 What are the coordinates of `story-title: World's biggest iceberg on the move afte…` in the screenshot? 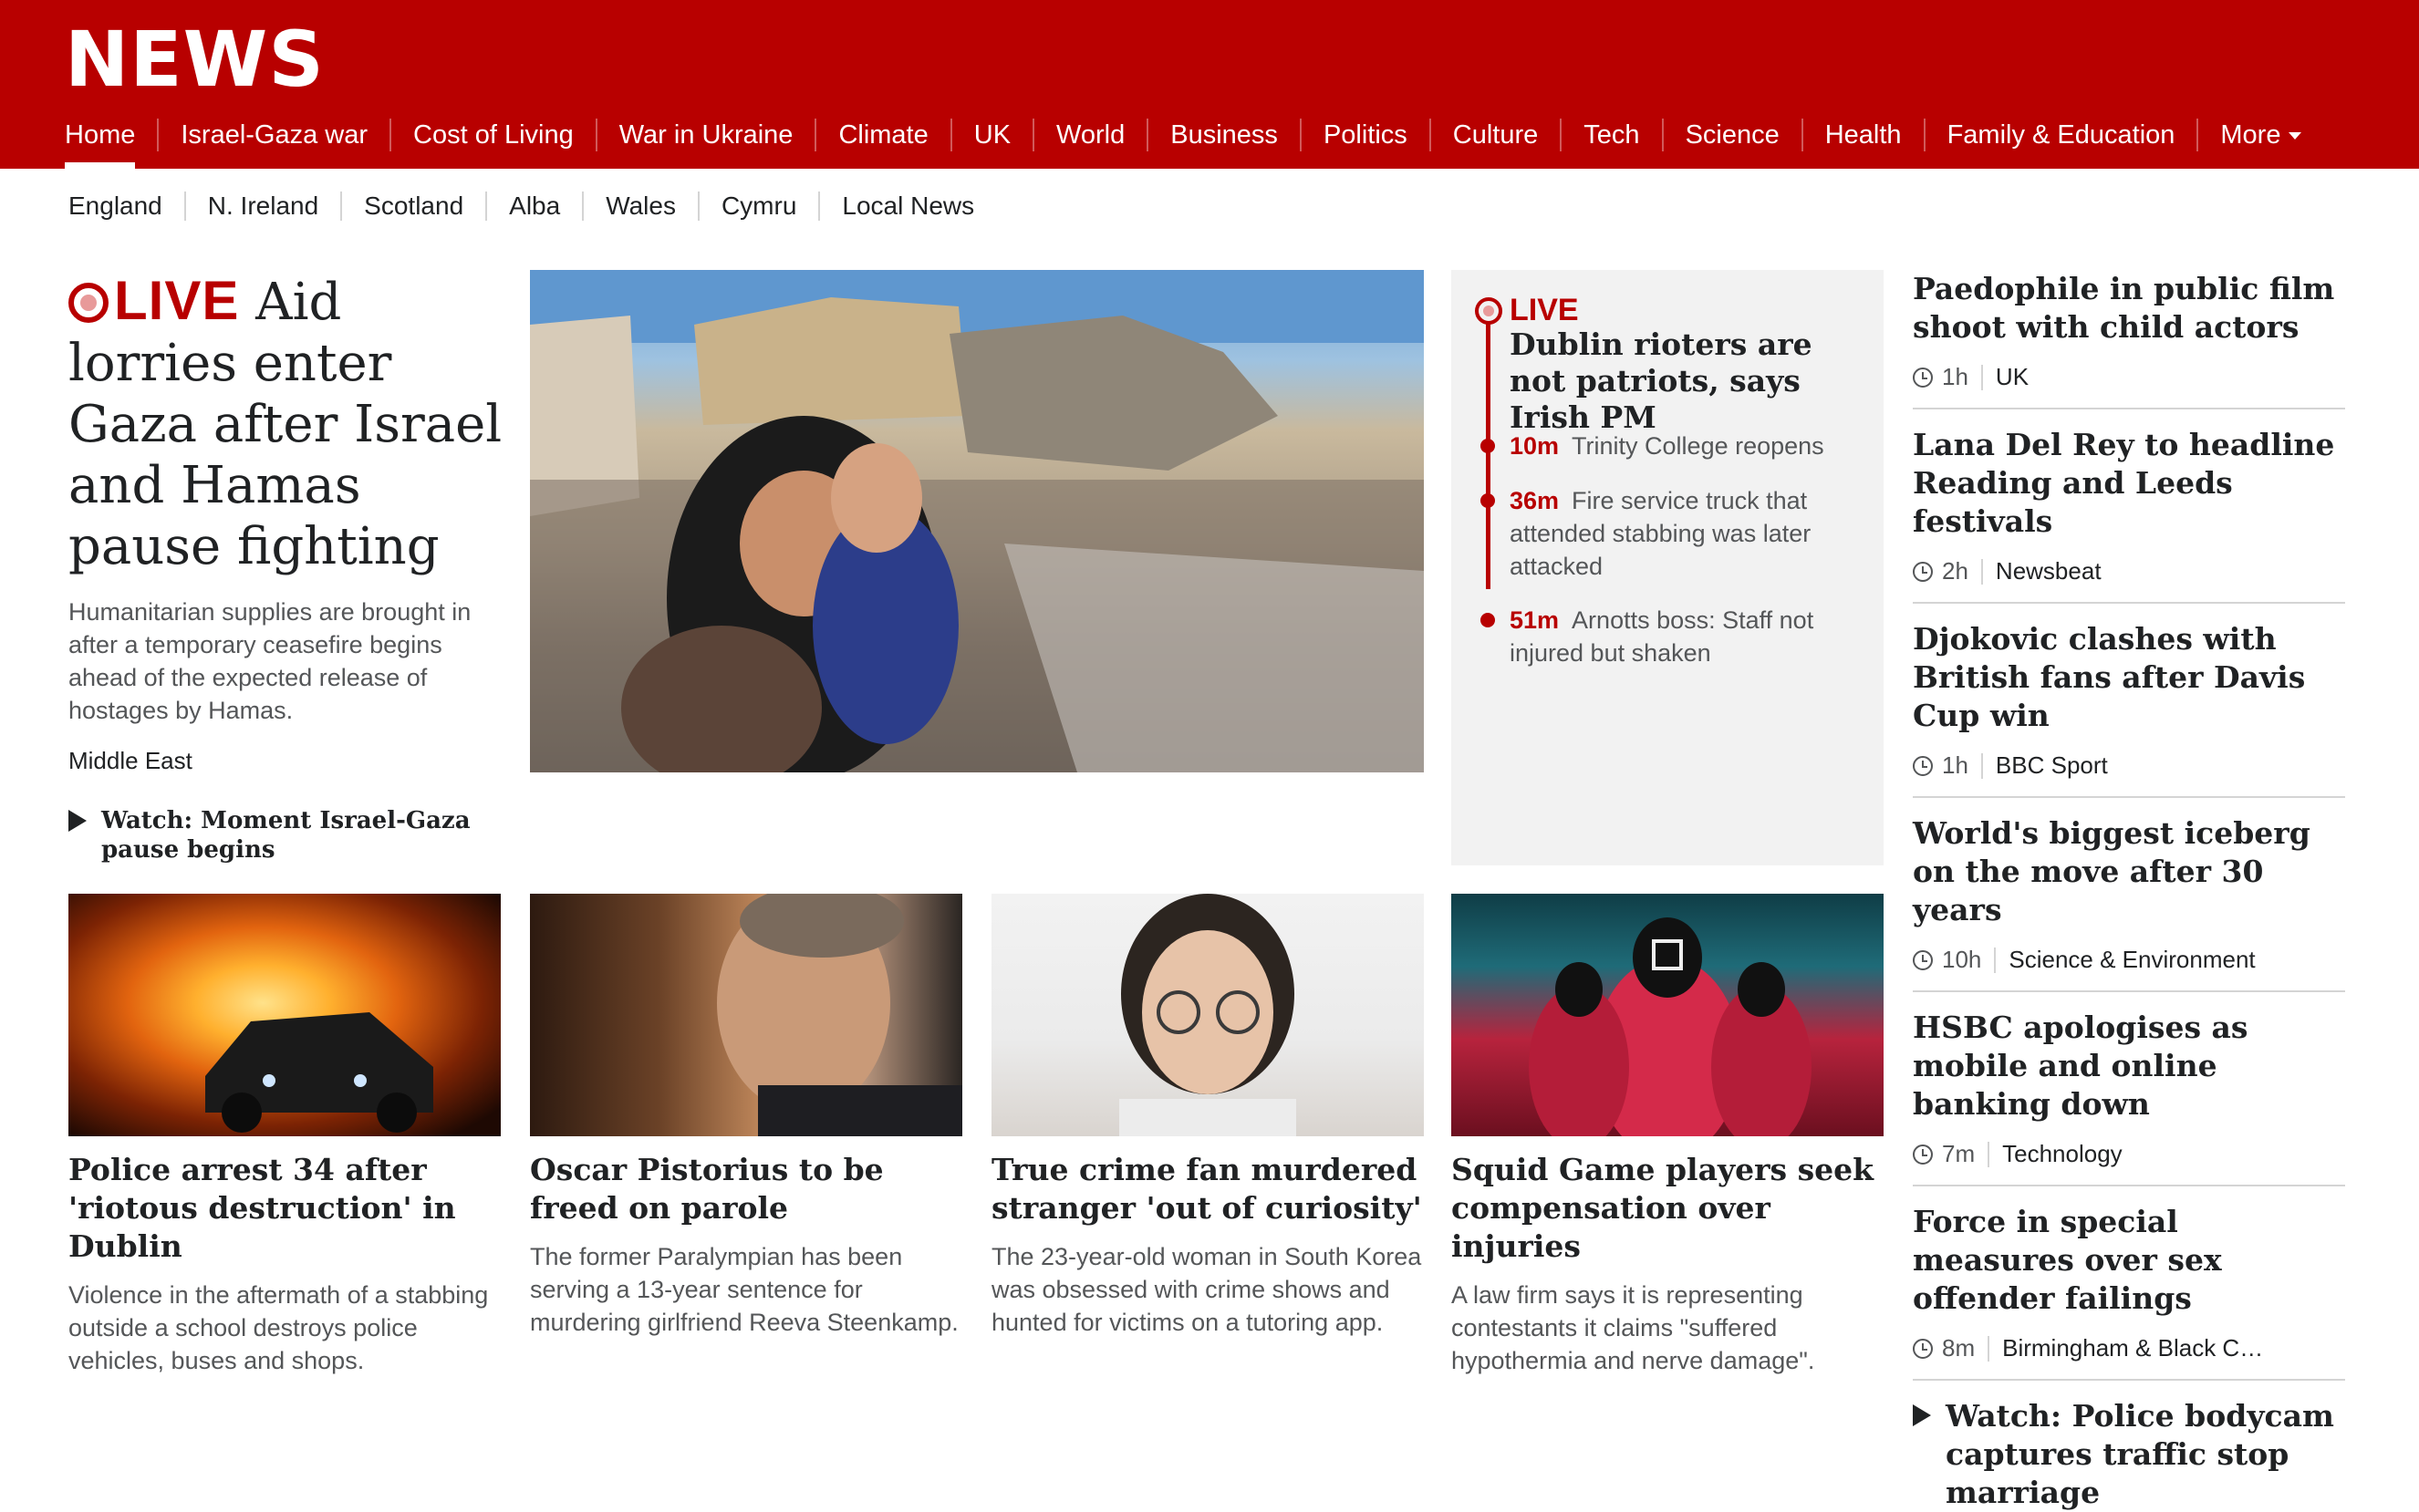 It's located at (2129, 871).